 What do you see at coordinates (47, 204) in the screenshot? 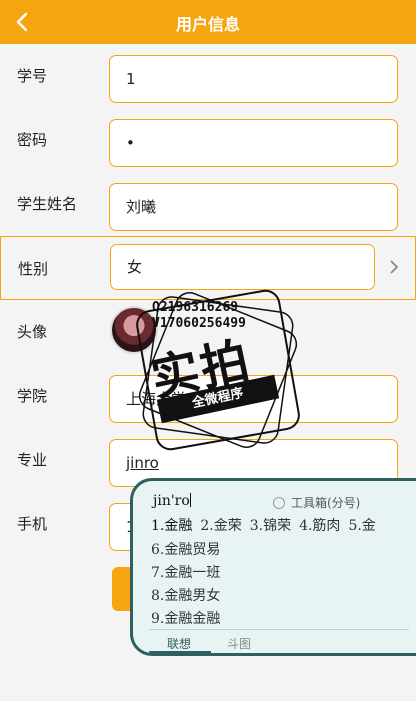
I see `name-label: 学生姓名` at bounding box center [47, 204].